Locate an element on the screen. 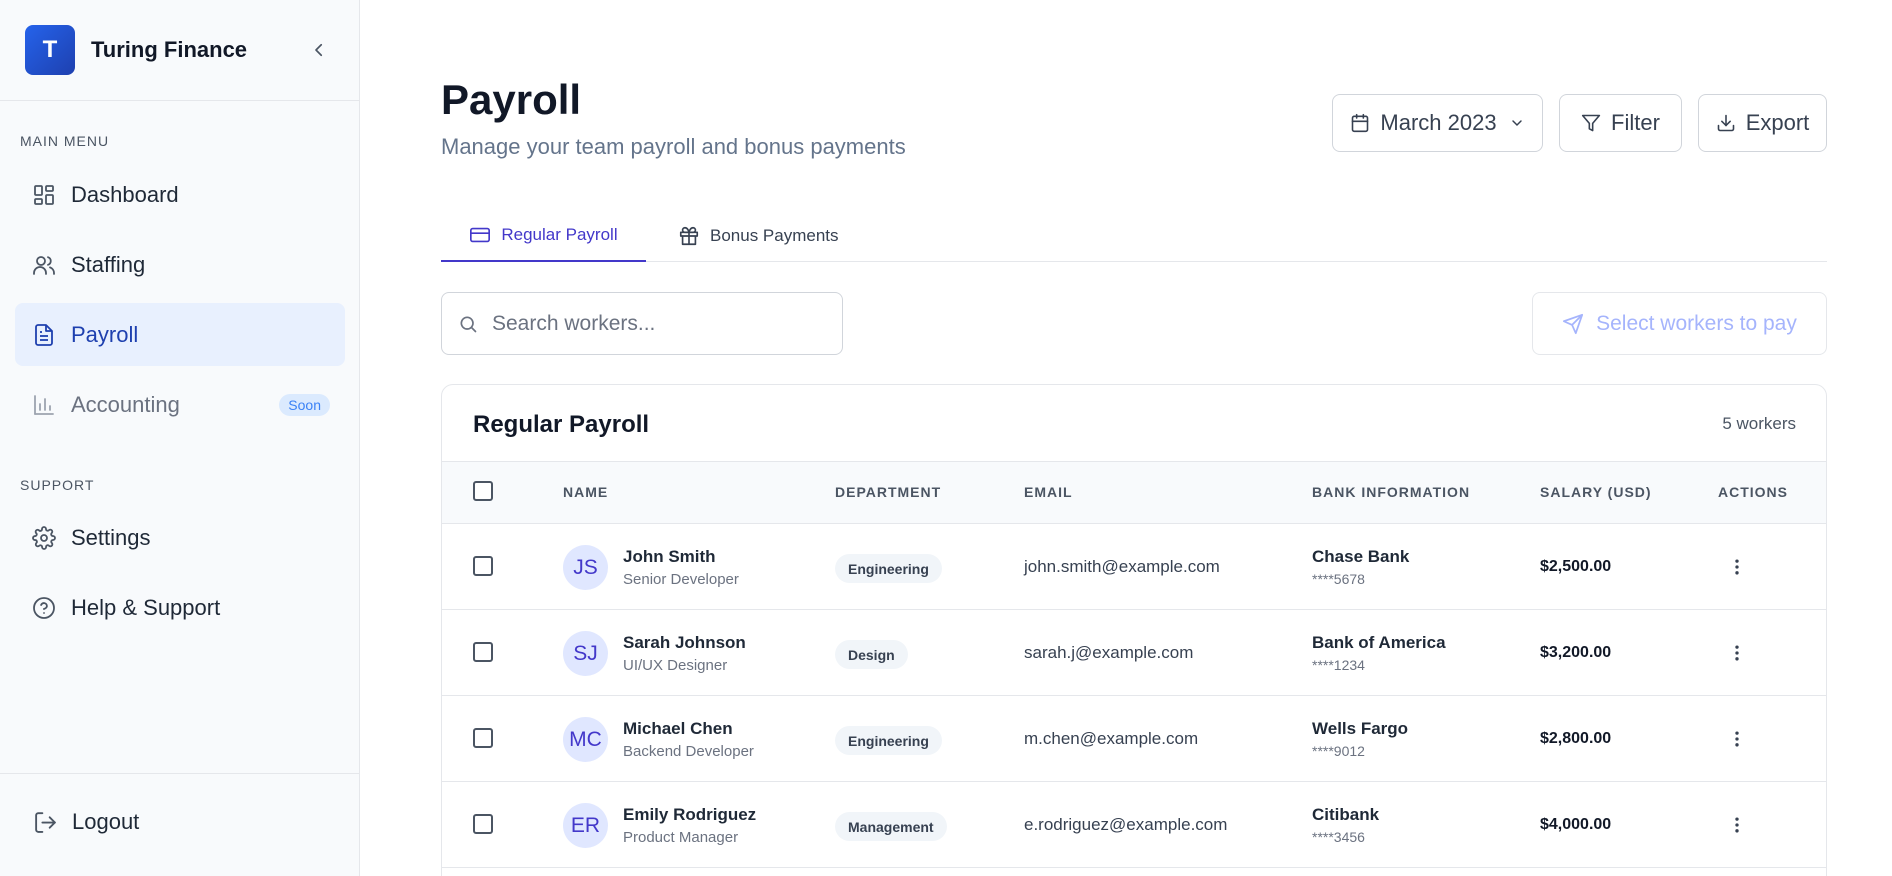  worker-count: 5 workers is located at coordinates (1759, 423).